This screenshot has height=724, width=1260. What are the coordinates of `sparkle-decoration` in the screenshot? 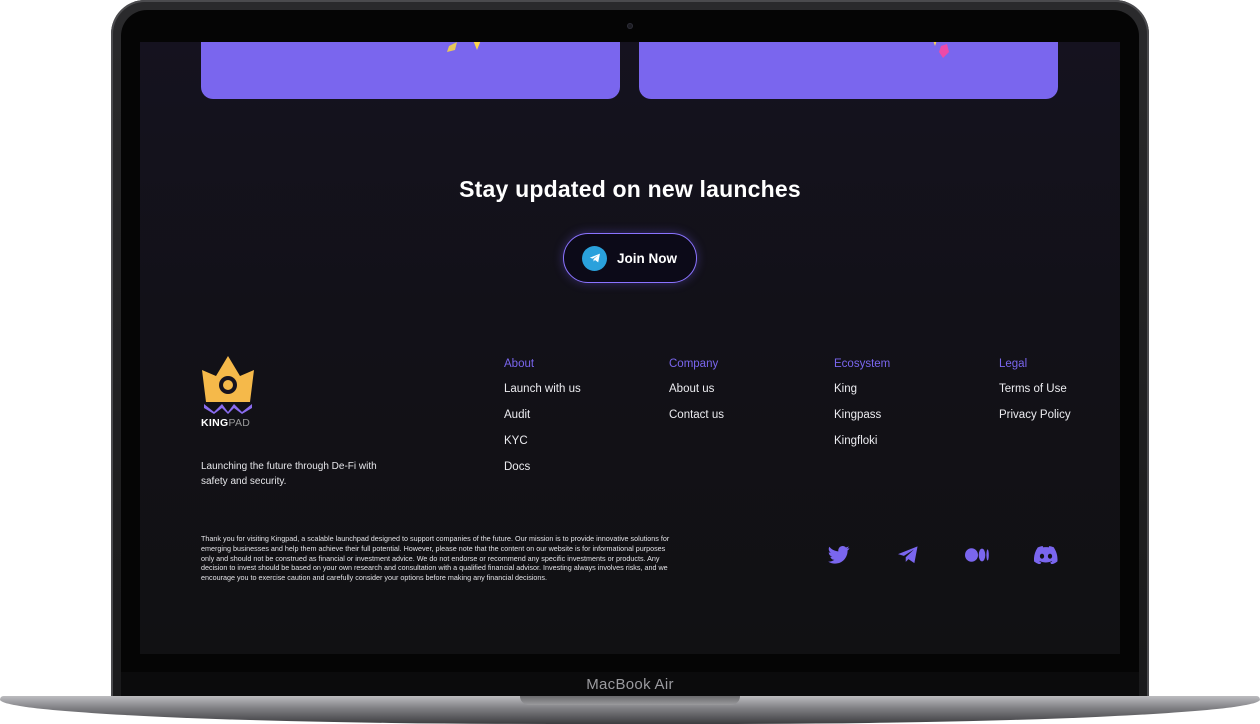 It's located at (464, 47).